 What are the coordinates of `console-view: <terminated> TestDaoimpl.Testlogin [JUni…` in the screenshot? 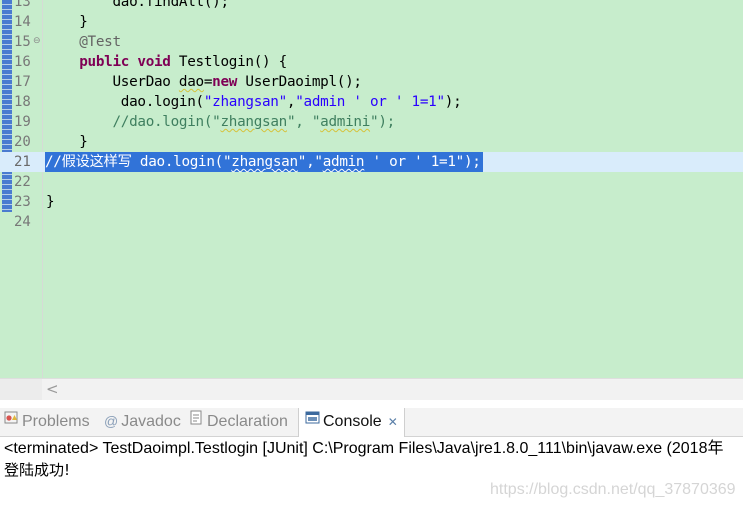 It's located at (371, 472).